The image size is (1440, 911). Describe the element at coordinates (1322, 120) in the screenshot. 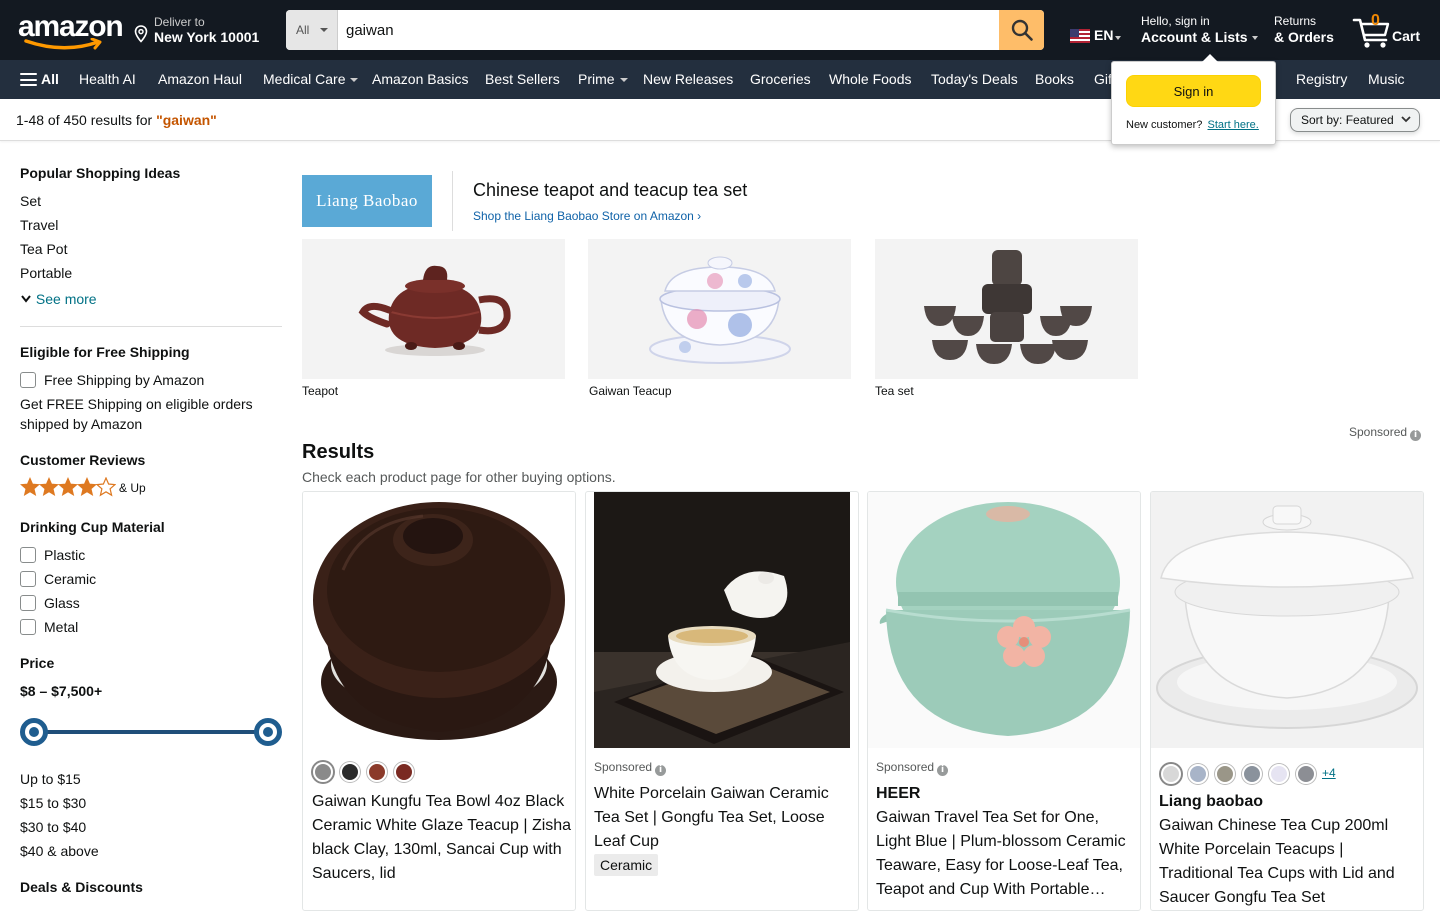

I see `sort-label: Sort by:` at that location.